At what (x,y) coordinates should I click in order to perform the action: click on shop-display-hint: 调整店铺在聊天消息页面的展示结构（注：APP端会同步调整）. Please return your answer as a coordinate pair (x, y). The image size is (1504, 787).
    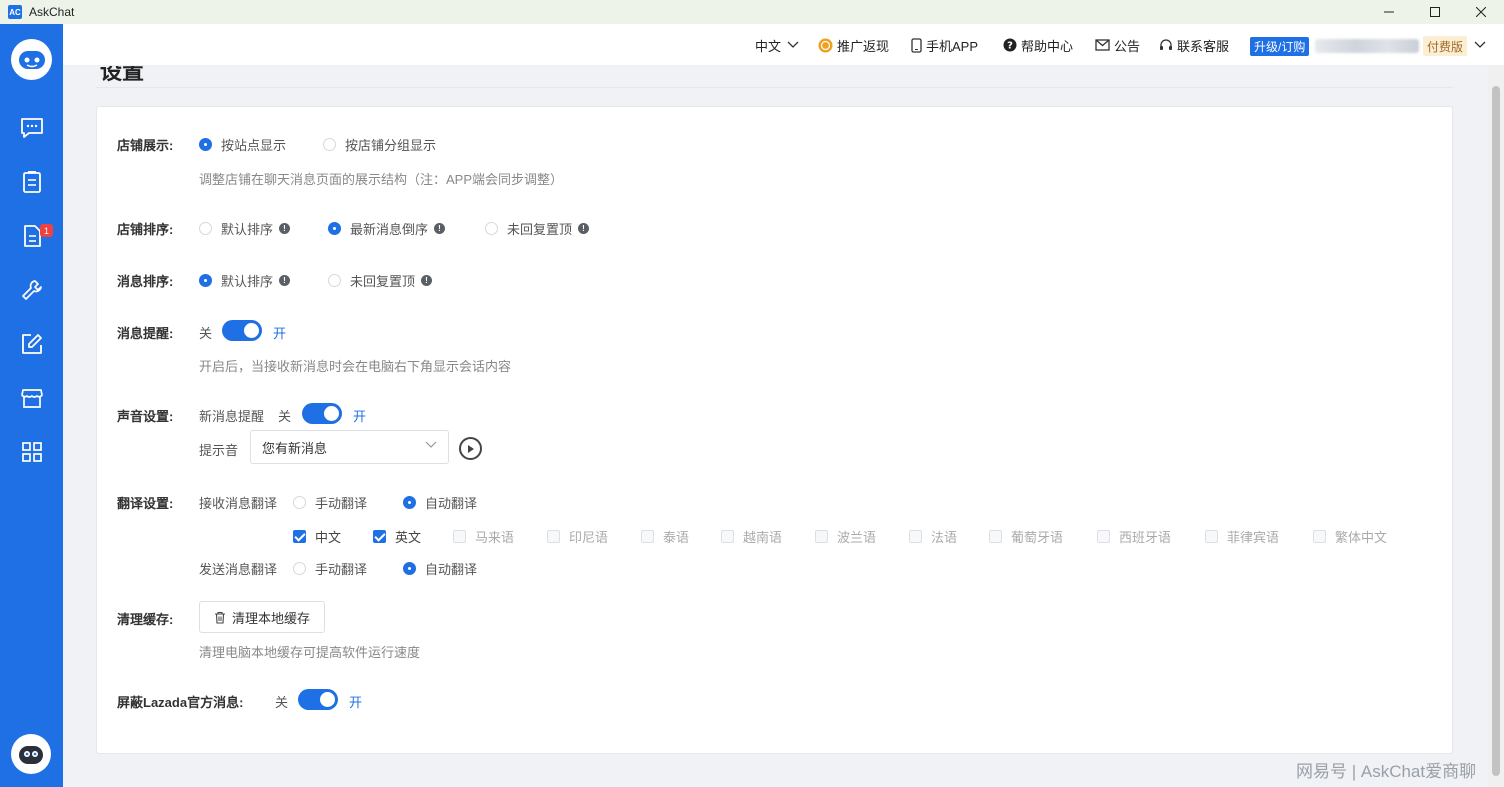
    Looking at the image, I should click on (381, 179).